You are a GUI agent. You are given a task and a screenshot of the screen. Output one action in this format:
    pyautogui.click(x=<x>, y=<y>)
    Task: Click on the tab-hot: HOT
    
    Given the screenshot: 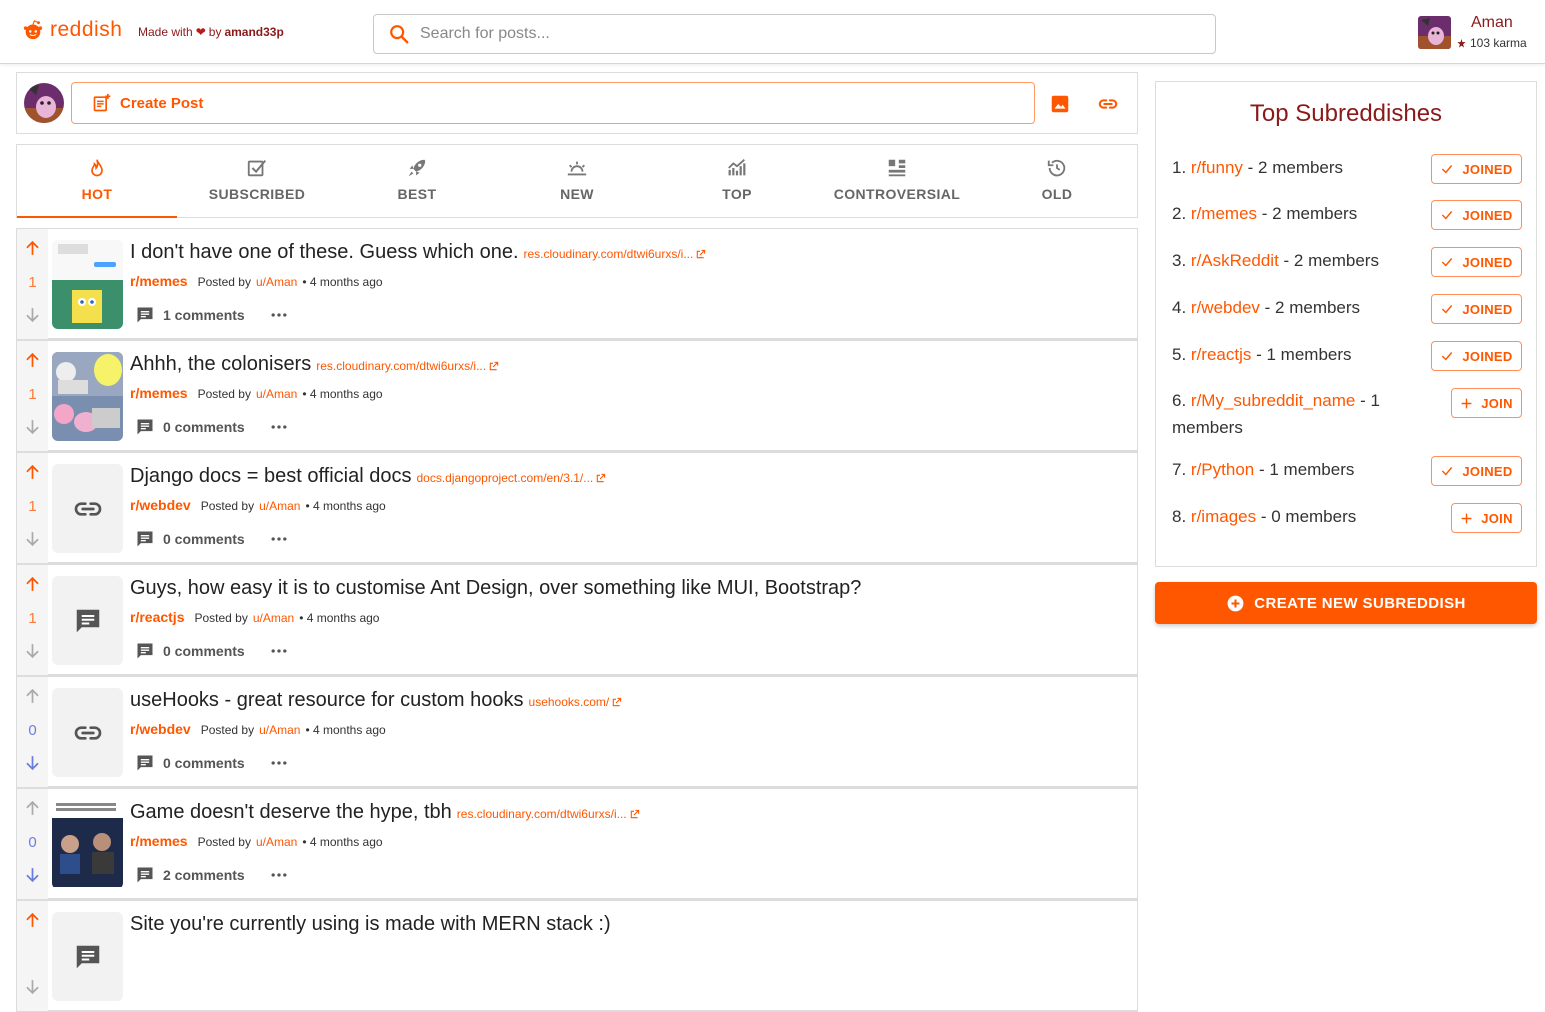 What is the action you would take?
    pyautogui.click(x=97, y=181)
    